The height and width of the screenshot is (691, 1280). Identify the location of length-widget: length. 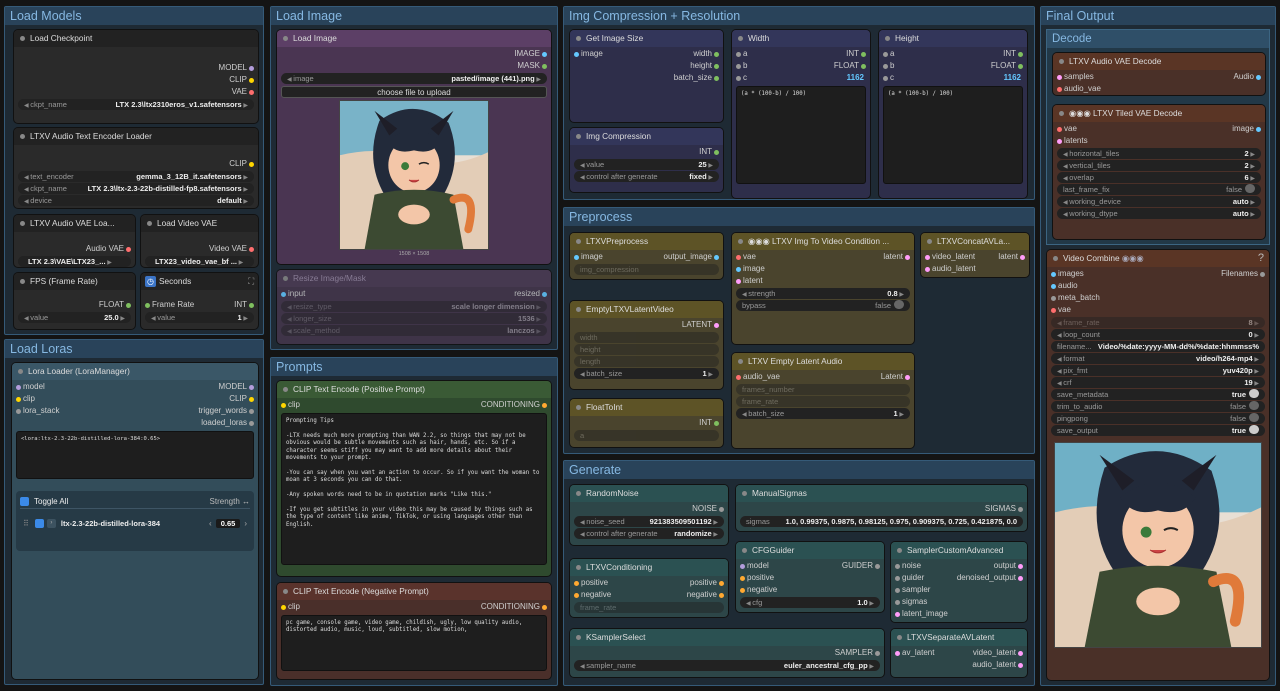
(646, 361).